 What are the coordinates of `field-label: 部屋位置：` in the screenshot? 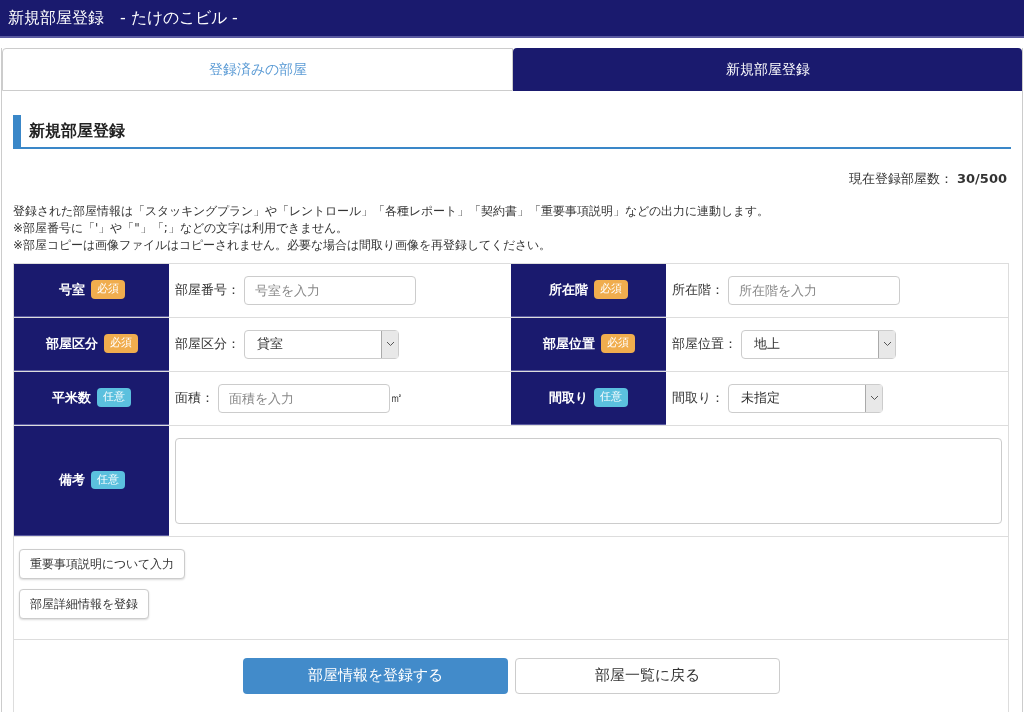 It's located at (704, 344).